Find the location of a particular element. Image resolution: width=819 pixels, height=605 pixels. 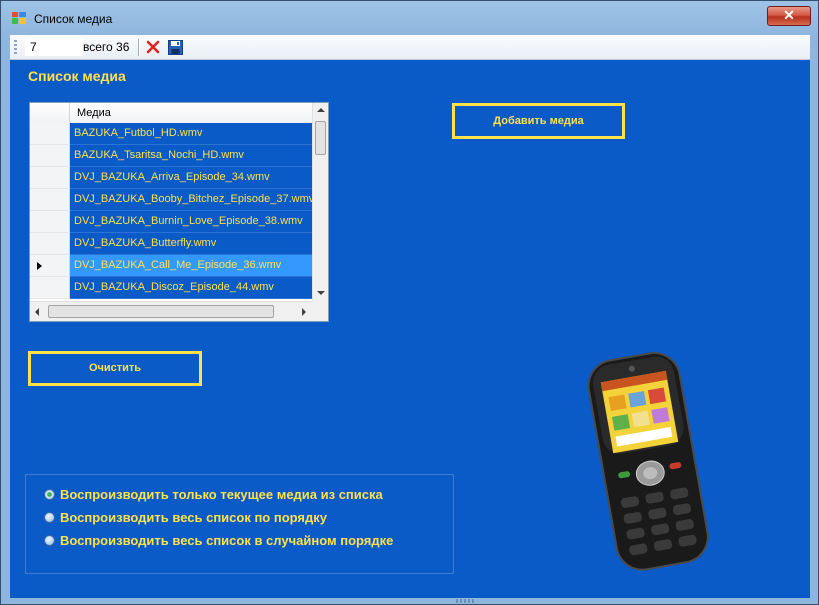

window-title: Список медиа is located at coordinates (73, 19).